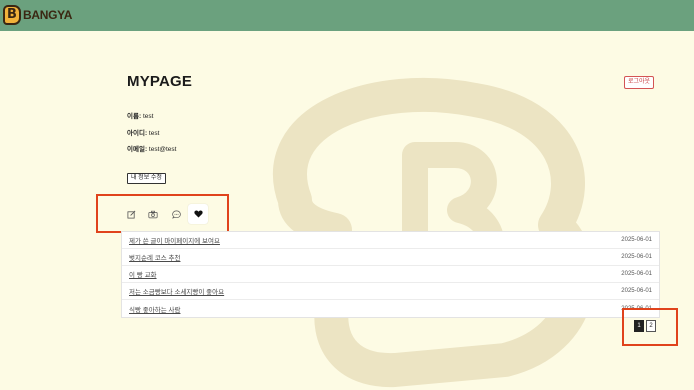 The image size is (694, 390). Describe the element at coordinates (162, 149) in the screenshot. I see `email-value: test@test` at that location.